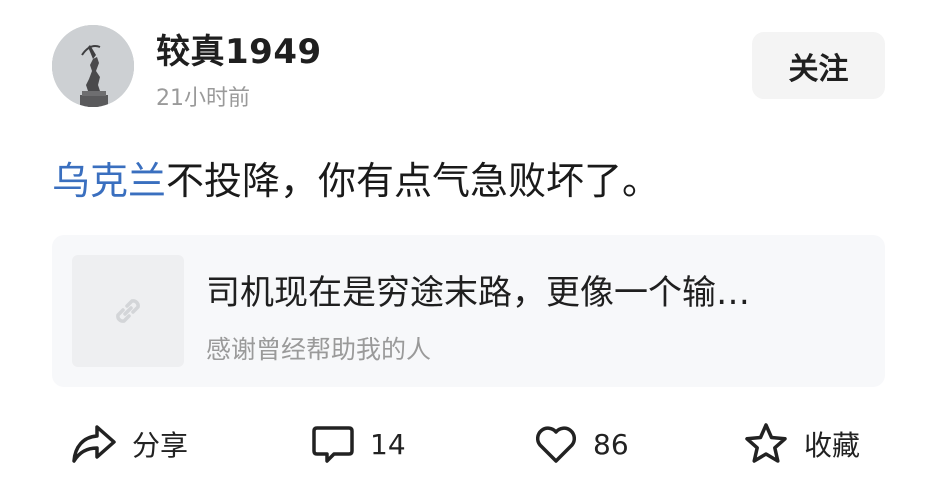  Describe the element at coordinates (239, 48) in the screenshot. I see `author-name: 较真1949` at that location.